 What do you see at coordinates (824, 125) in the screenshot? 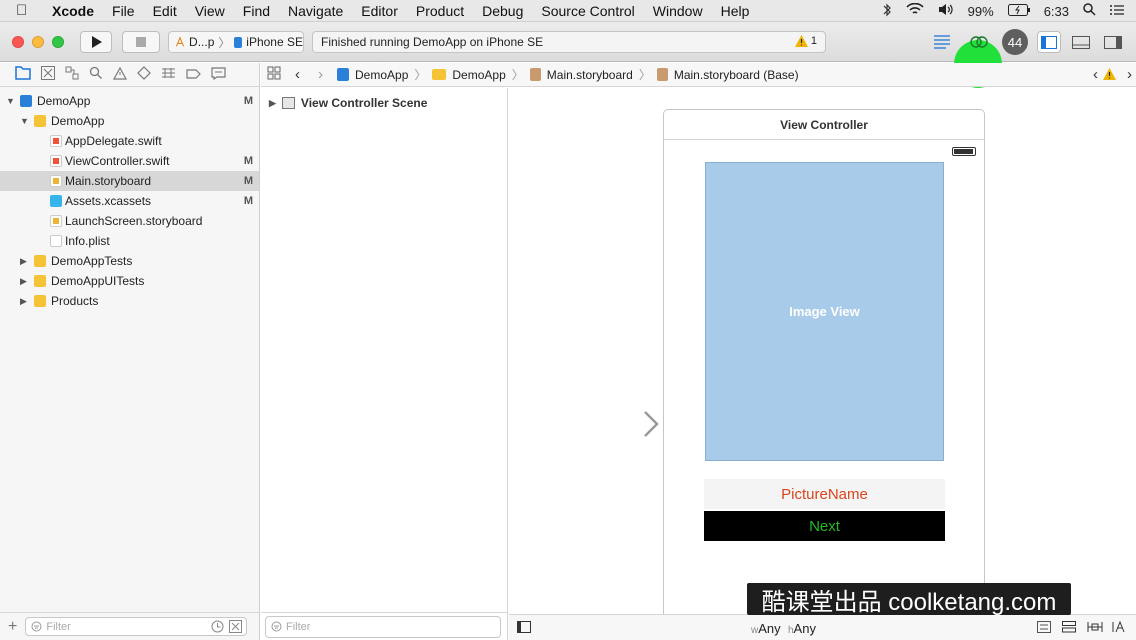
I see `scene-title: View Controller` at bounding box center [824, 125].